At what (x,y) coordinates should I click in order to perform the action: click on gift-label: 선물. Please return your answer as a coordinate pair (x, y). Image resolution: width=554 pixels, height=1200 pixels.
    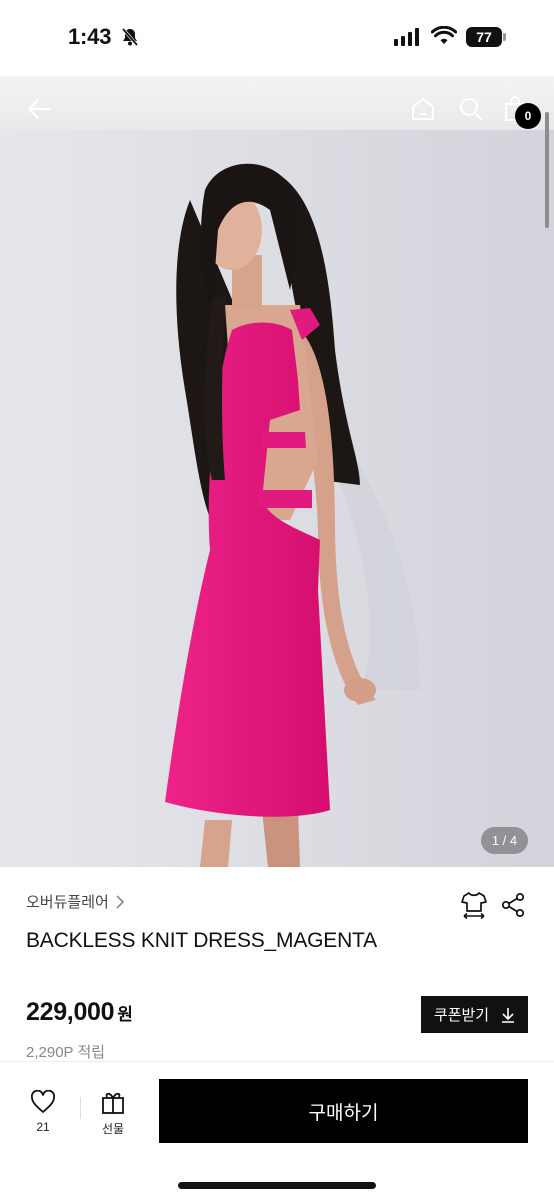
    Looking at the image, I should click on (113, 1129).